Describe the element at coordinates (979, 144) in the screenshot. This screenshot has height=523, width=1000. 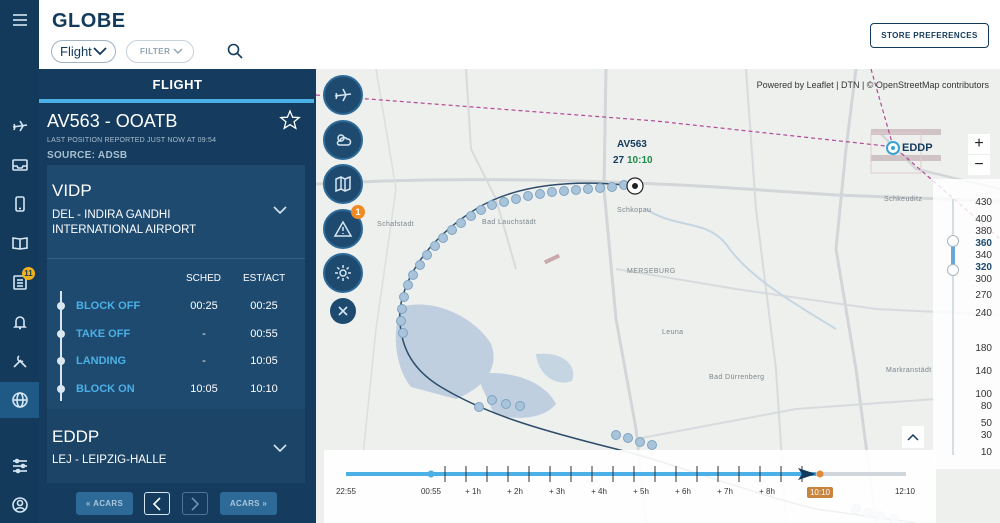
I see `zoom-in-button: +` at that location.